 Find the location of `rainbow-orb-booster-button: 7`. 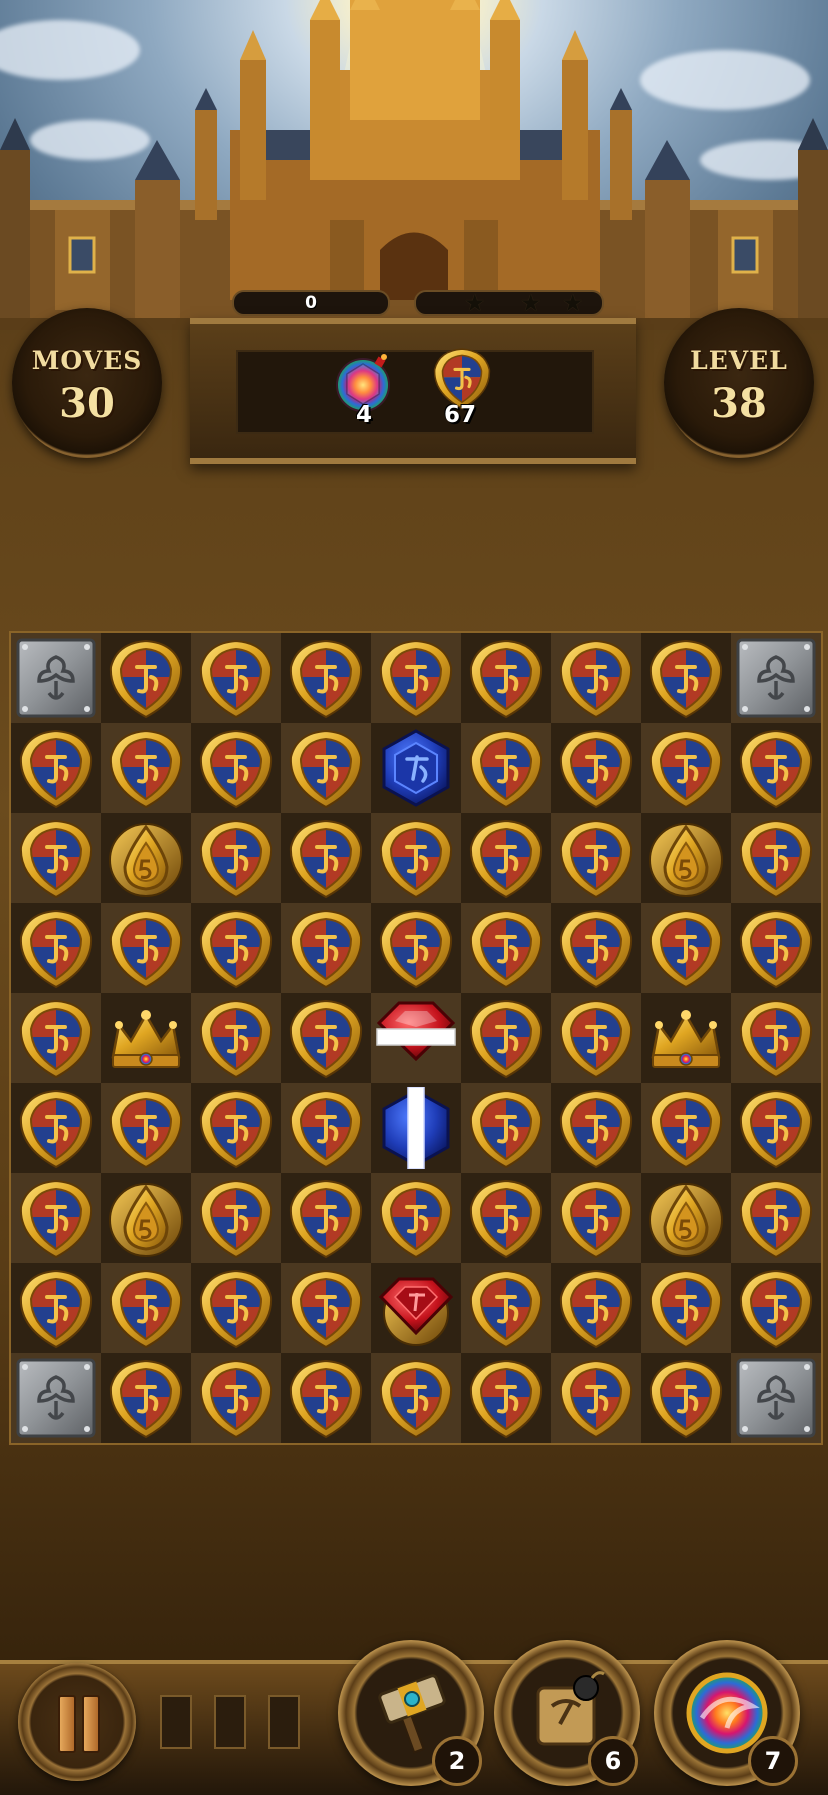

rainbow-orb-booster-button: 7 is located at coordinates (727, 1713).